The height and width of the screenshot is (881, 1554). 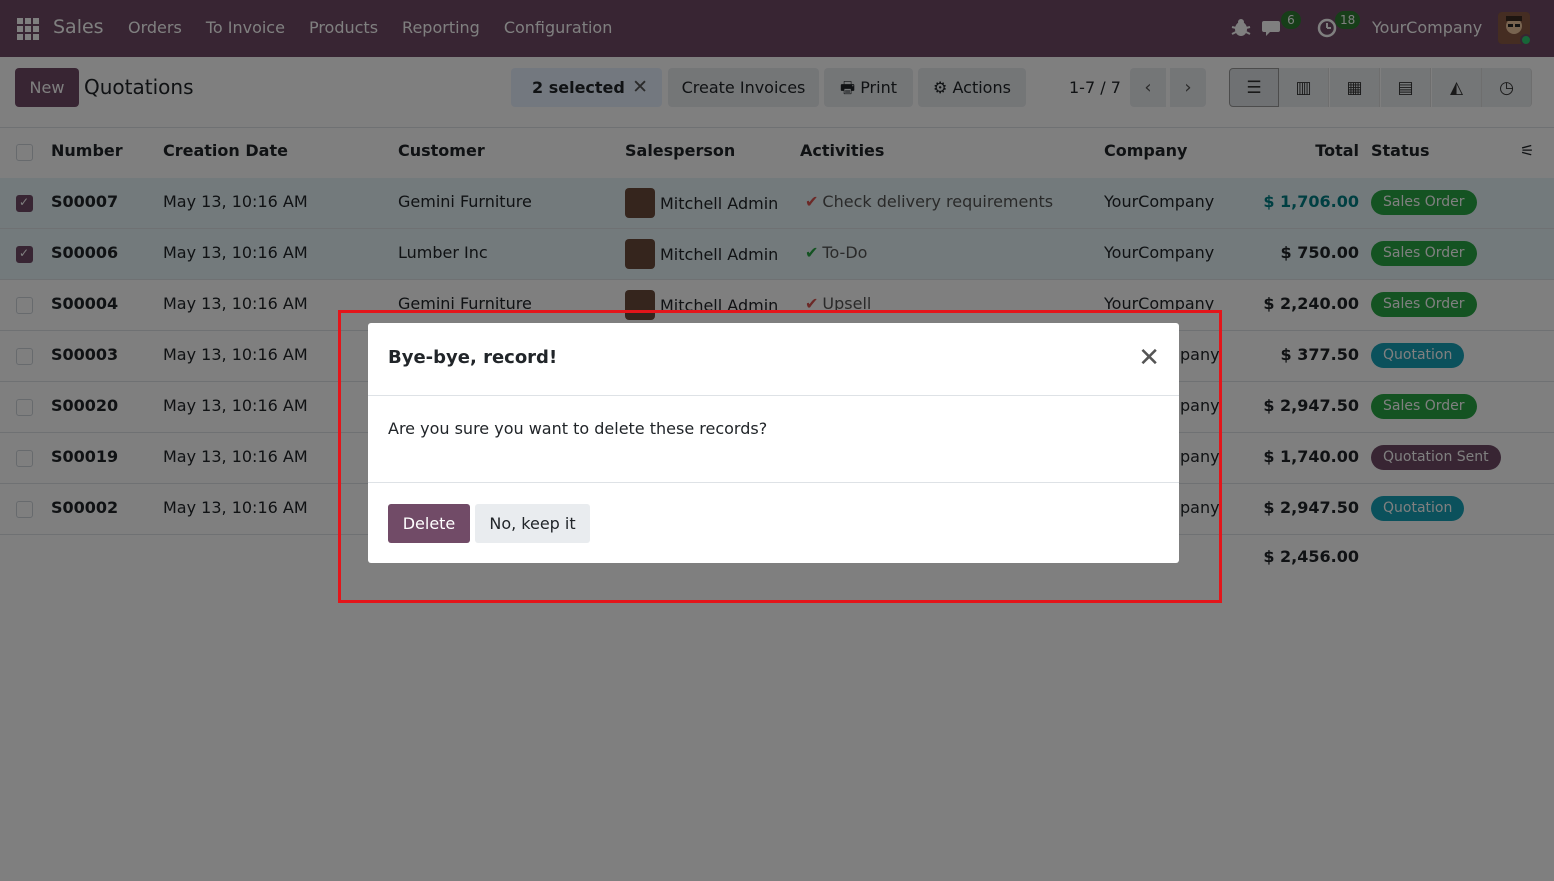 I want to click on keep-button: No, keep it, so click(x=532, y=523).